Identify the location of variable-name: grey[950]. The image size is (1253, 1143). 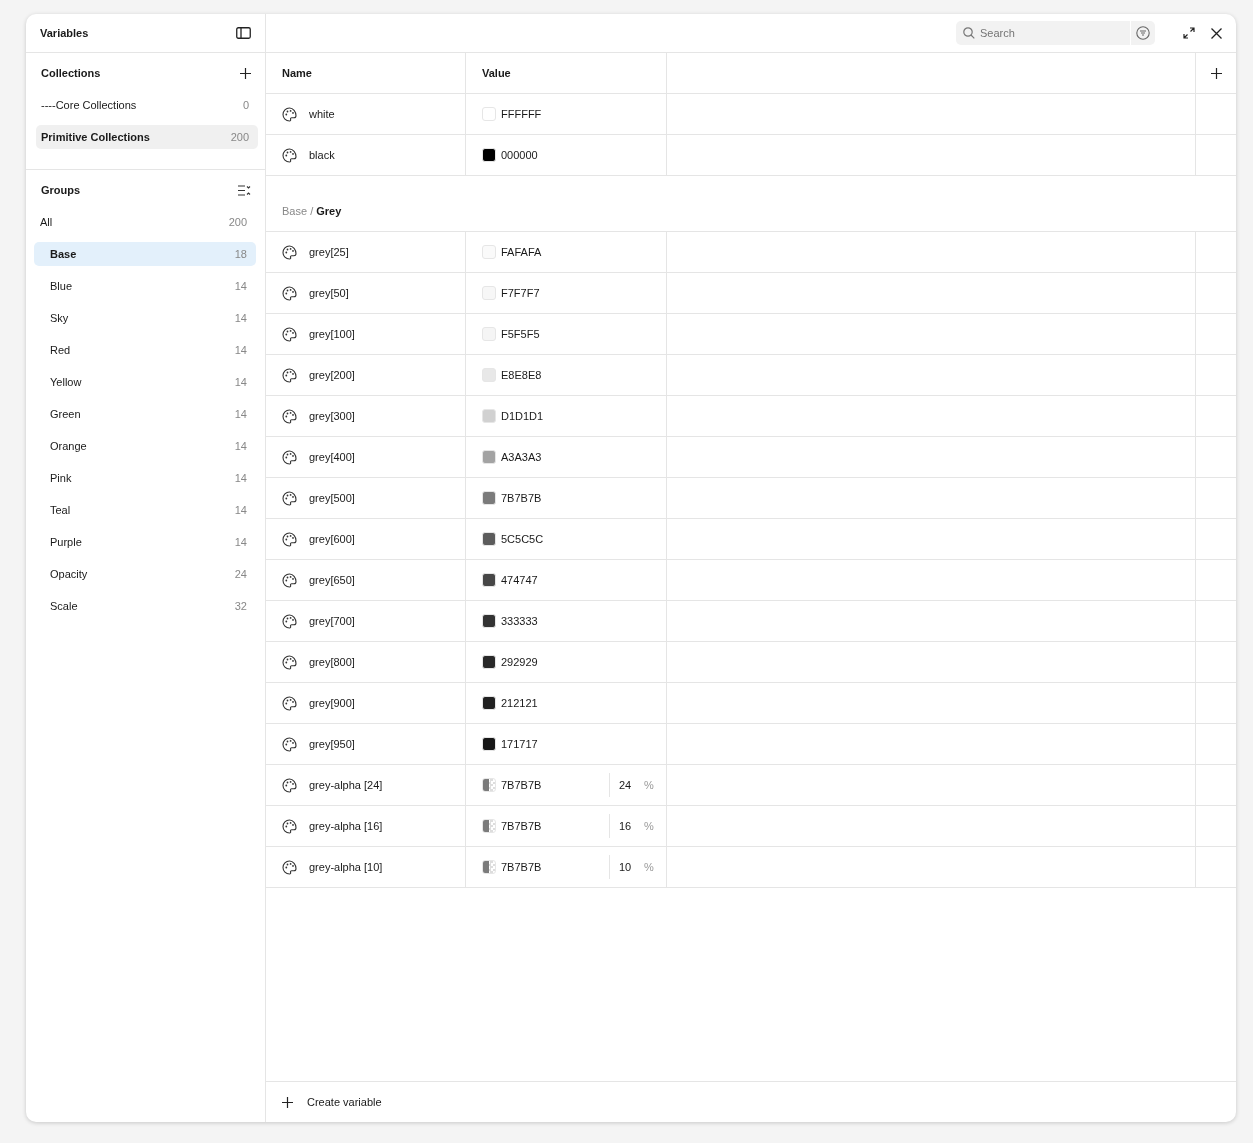
(332, 744).